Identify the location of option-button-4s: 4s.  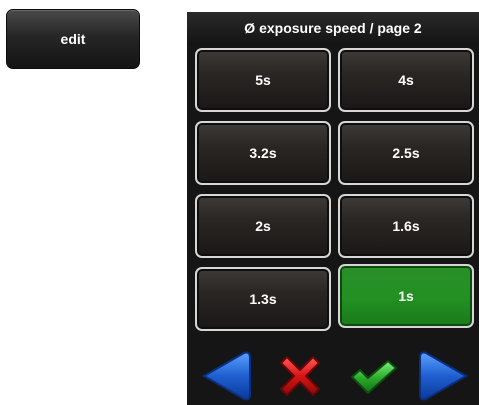
(406, 80).